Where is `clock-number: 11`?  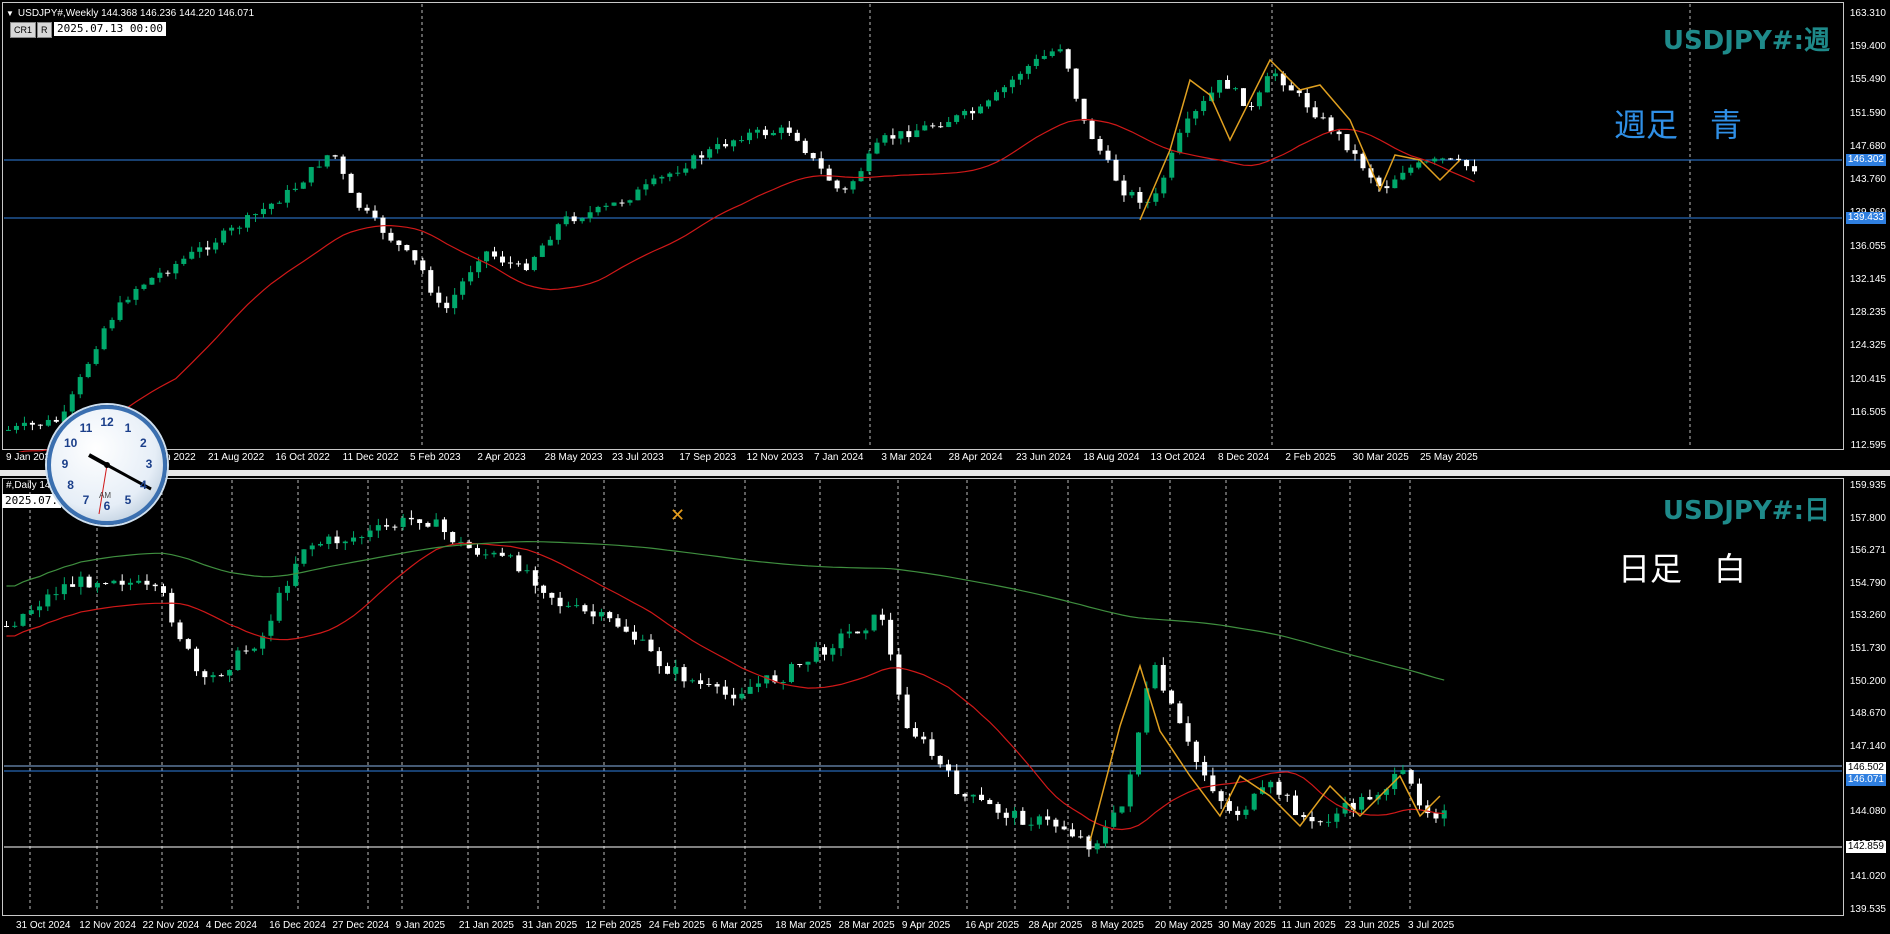 clock-number: 11 is located at coordinates (86, 427).